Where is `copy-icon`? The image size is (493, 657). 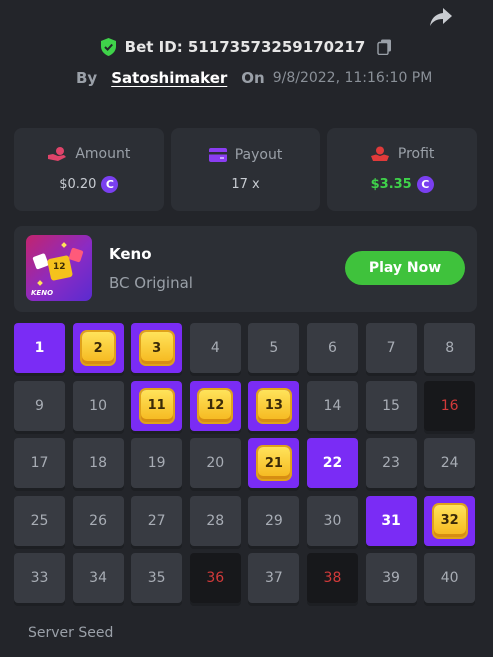 copy-icon is located at coordinates (385, 47).